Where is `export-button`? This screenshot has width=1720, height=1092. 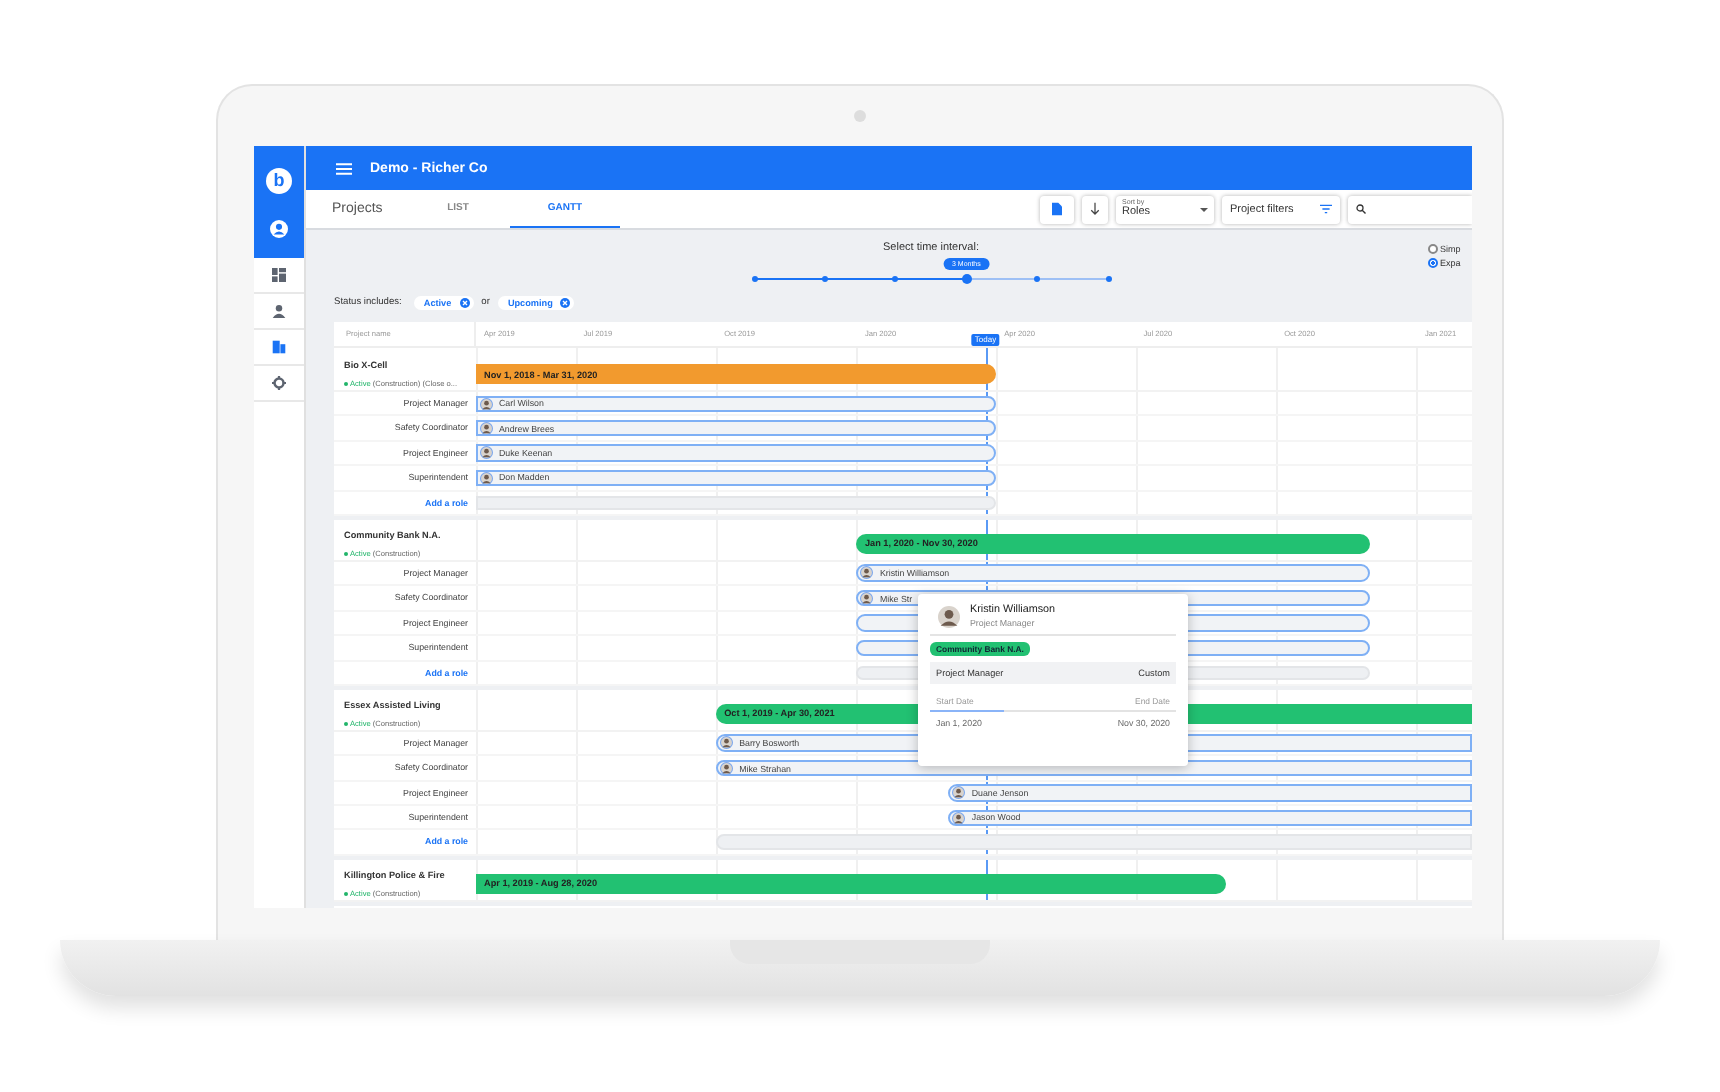
export-button is located at coordinates (1057, 209).